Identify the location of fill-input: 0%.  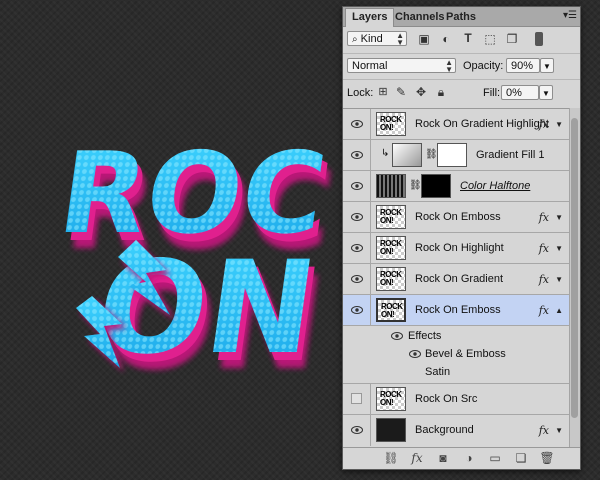
(520, 92).